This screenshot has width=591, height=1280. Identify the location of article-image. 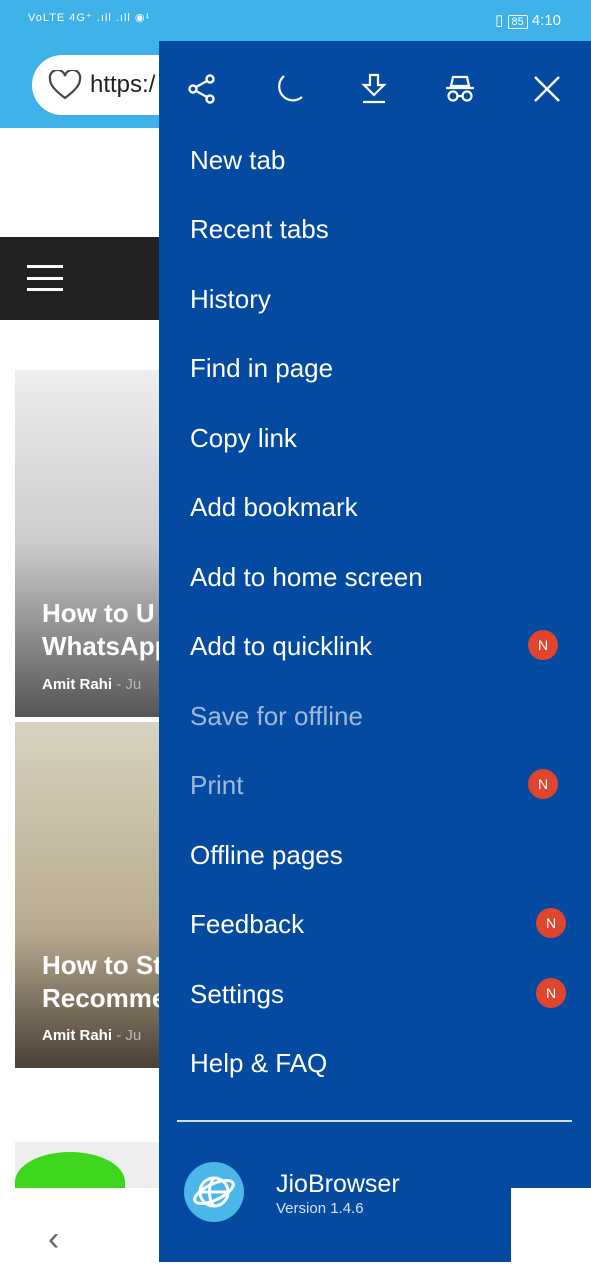
(70, 1170).